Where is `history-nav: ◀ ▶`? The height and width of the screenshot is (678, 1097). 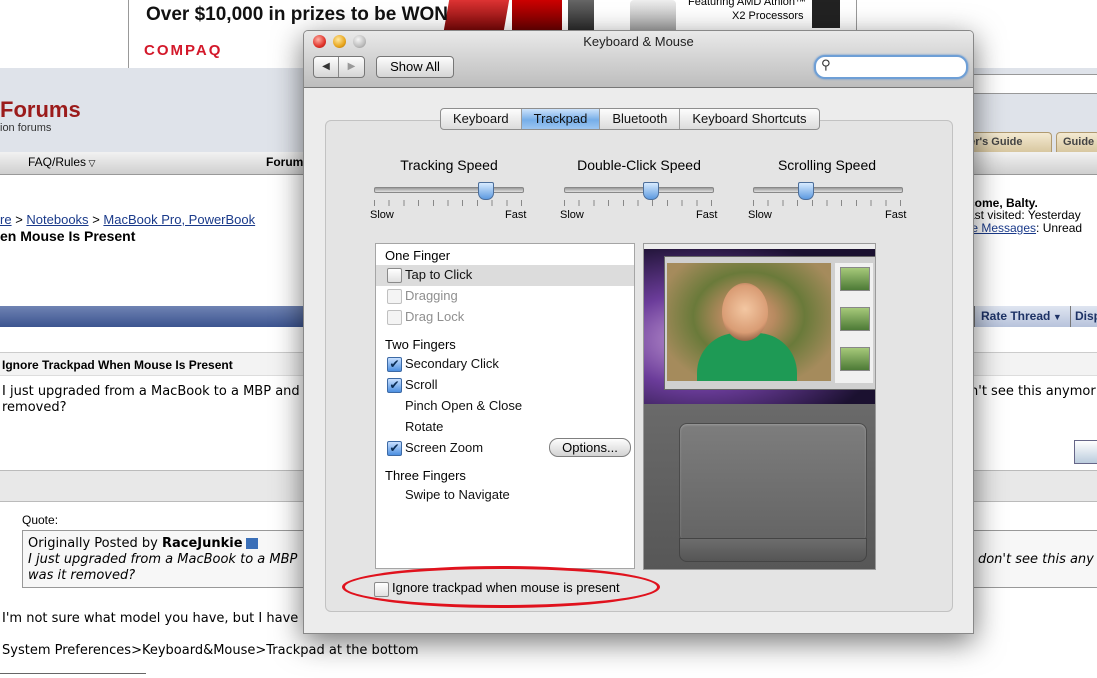
history-nav: ◀ ▶ is located at coordinates (339, 67).